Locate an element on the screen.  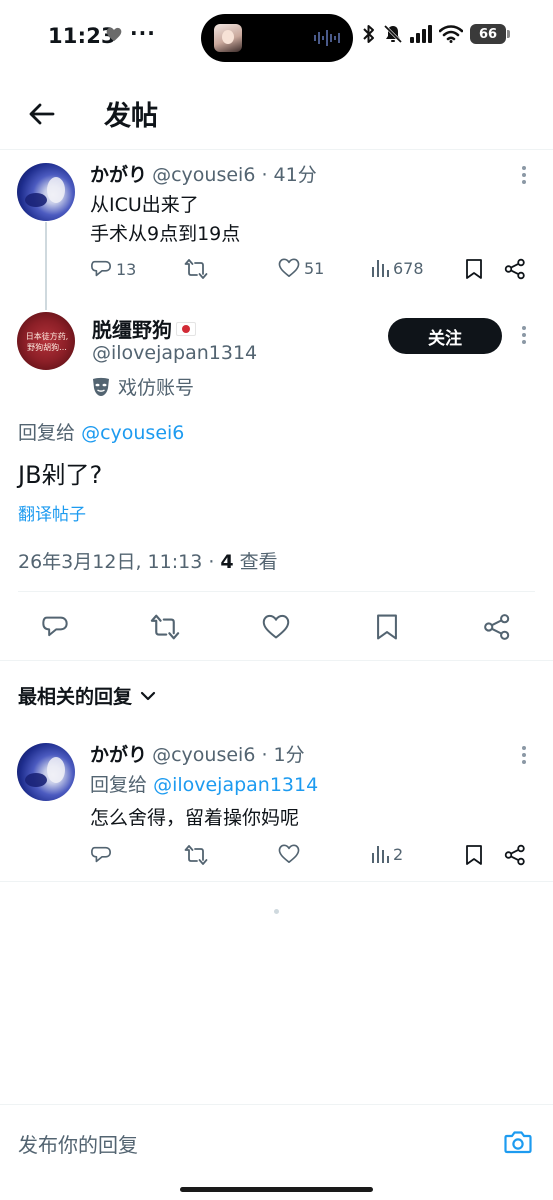
reply-action-bar: 2 is located at coordinates (276, 858).